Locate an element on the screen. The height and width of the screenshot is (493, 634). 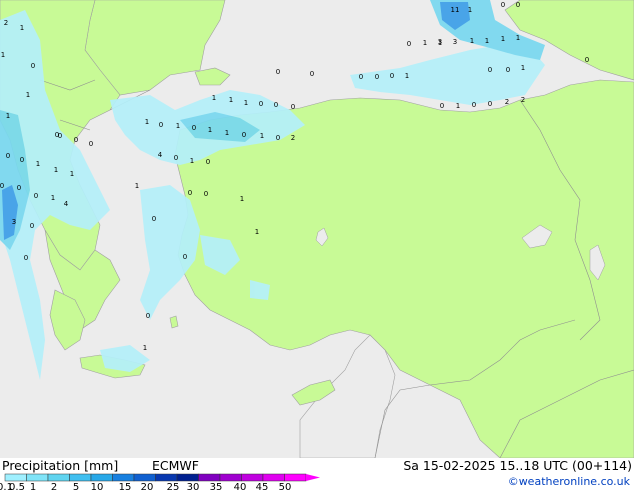
precip-color-scale: 0.1 0.5 1 2 5 10 15 20 25 30 35 40 45 50 is located at coordinates (170, 482).